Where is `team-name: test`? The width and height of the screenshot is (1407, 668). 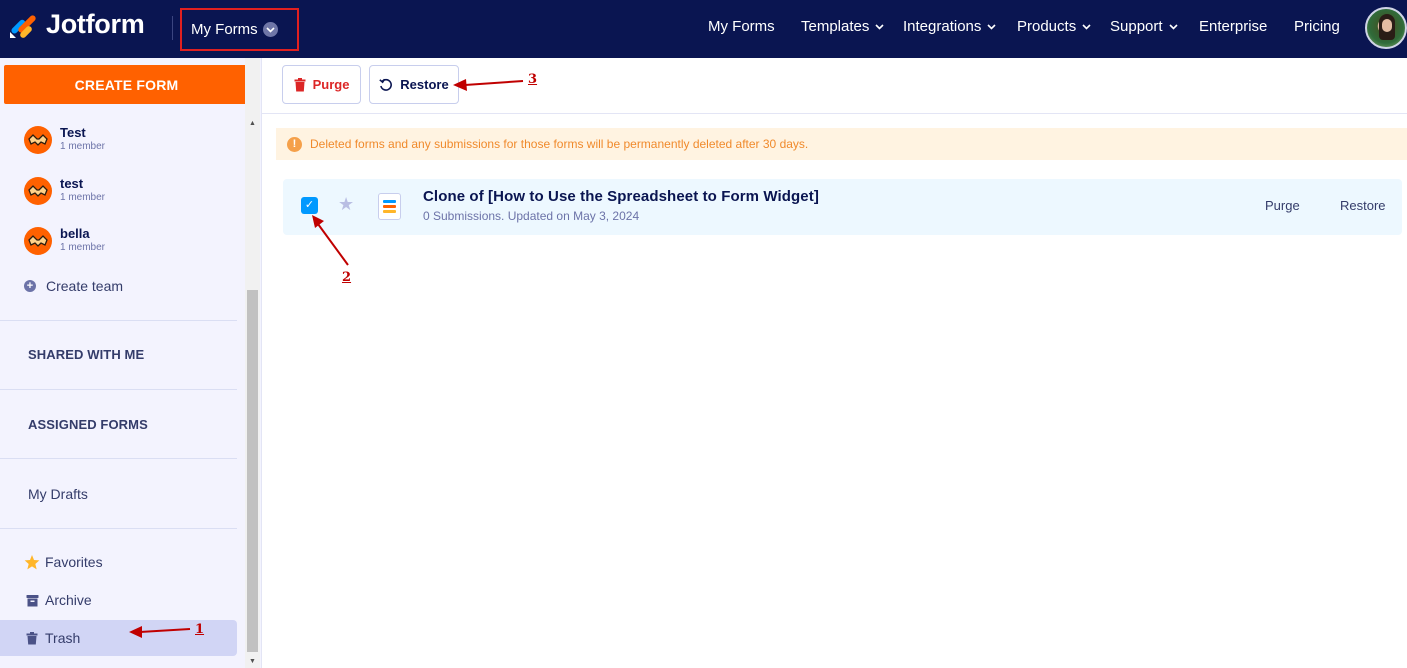 team-name: test is located at coordinates (72, 183).